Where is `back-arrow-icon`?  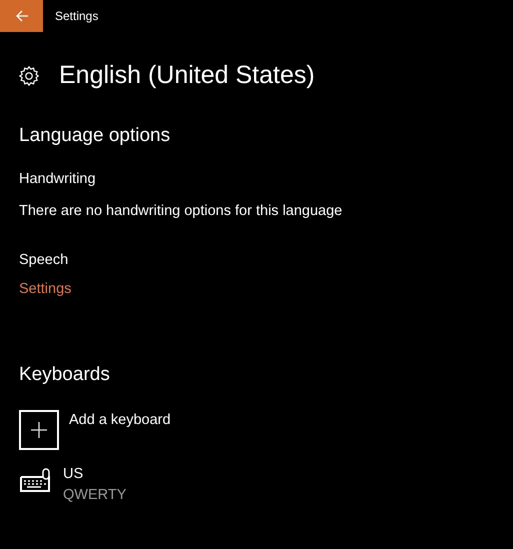
back-arrow-icon is located at coordinates (21, 16).